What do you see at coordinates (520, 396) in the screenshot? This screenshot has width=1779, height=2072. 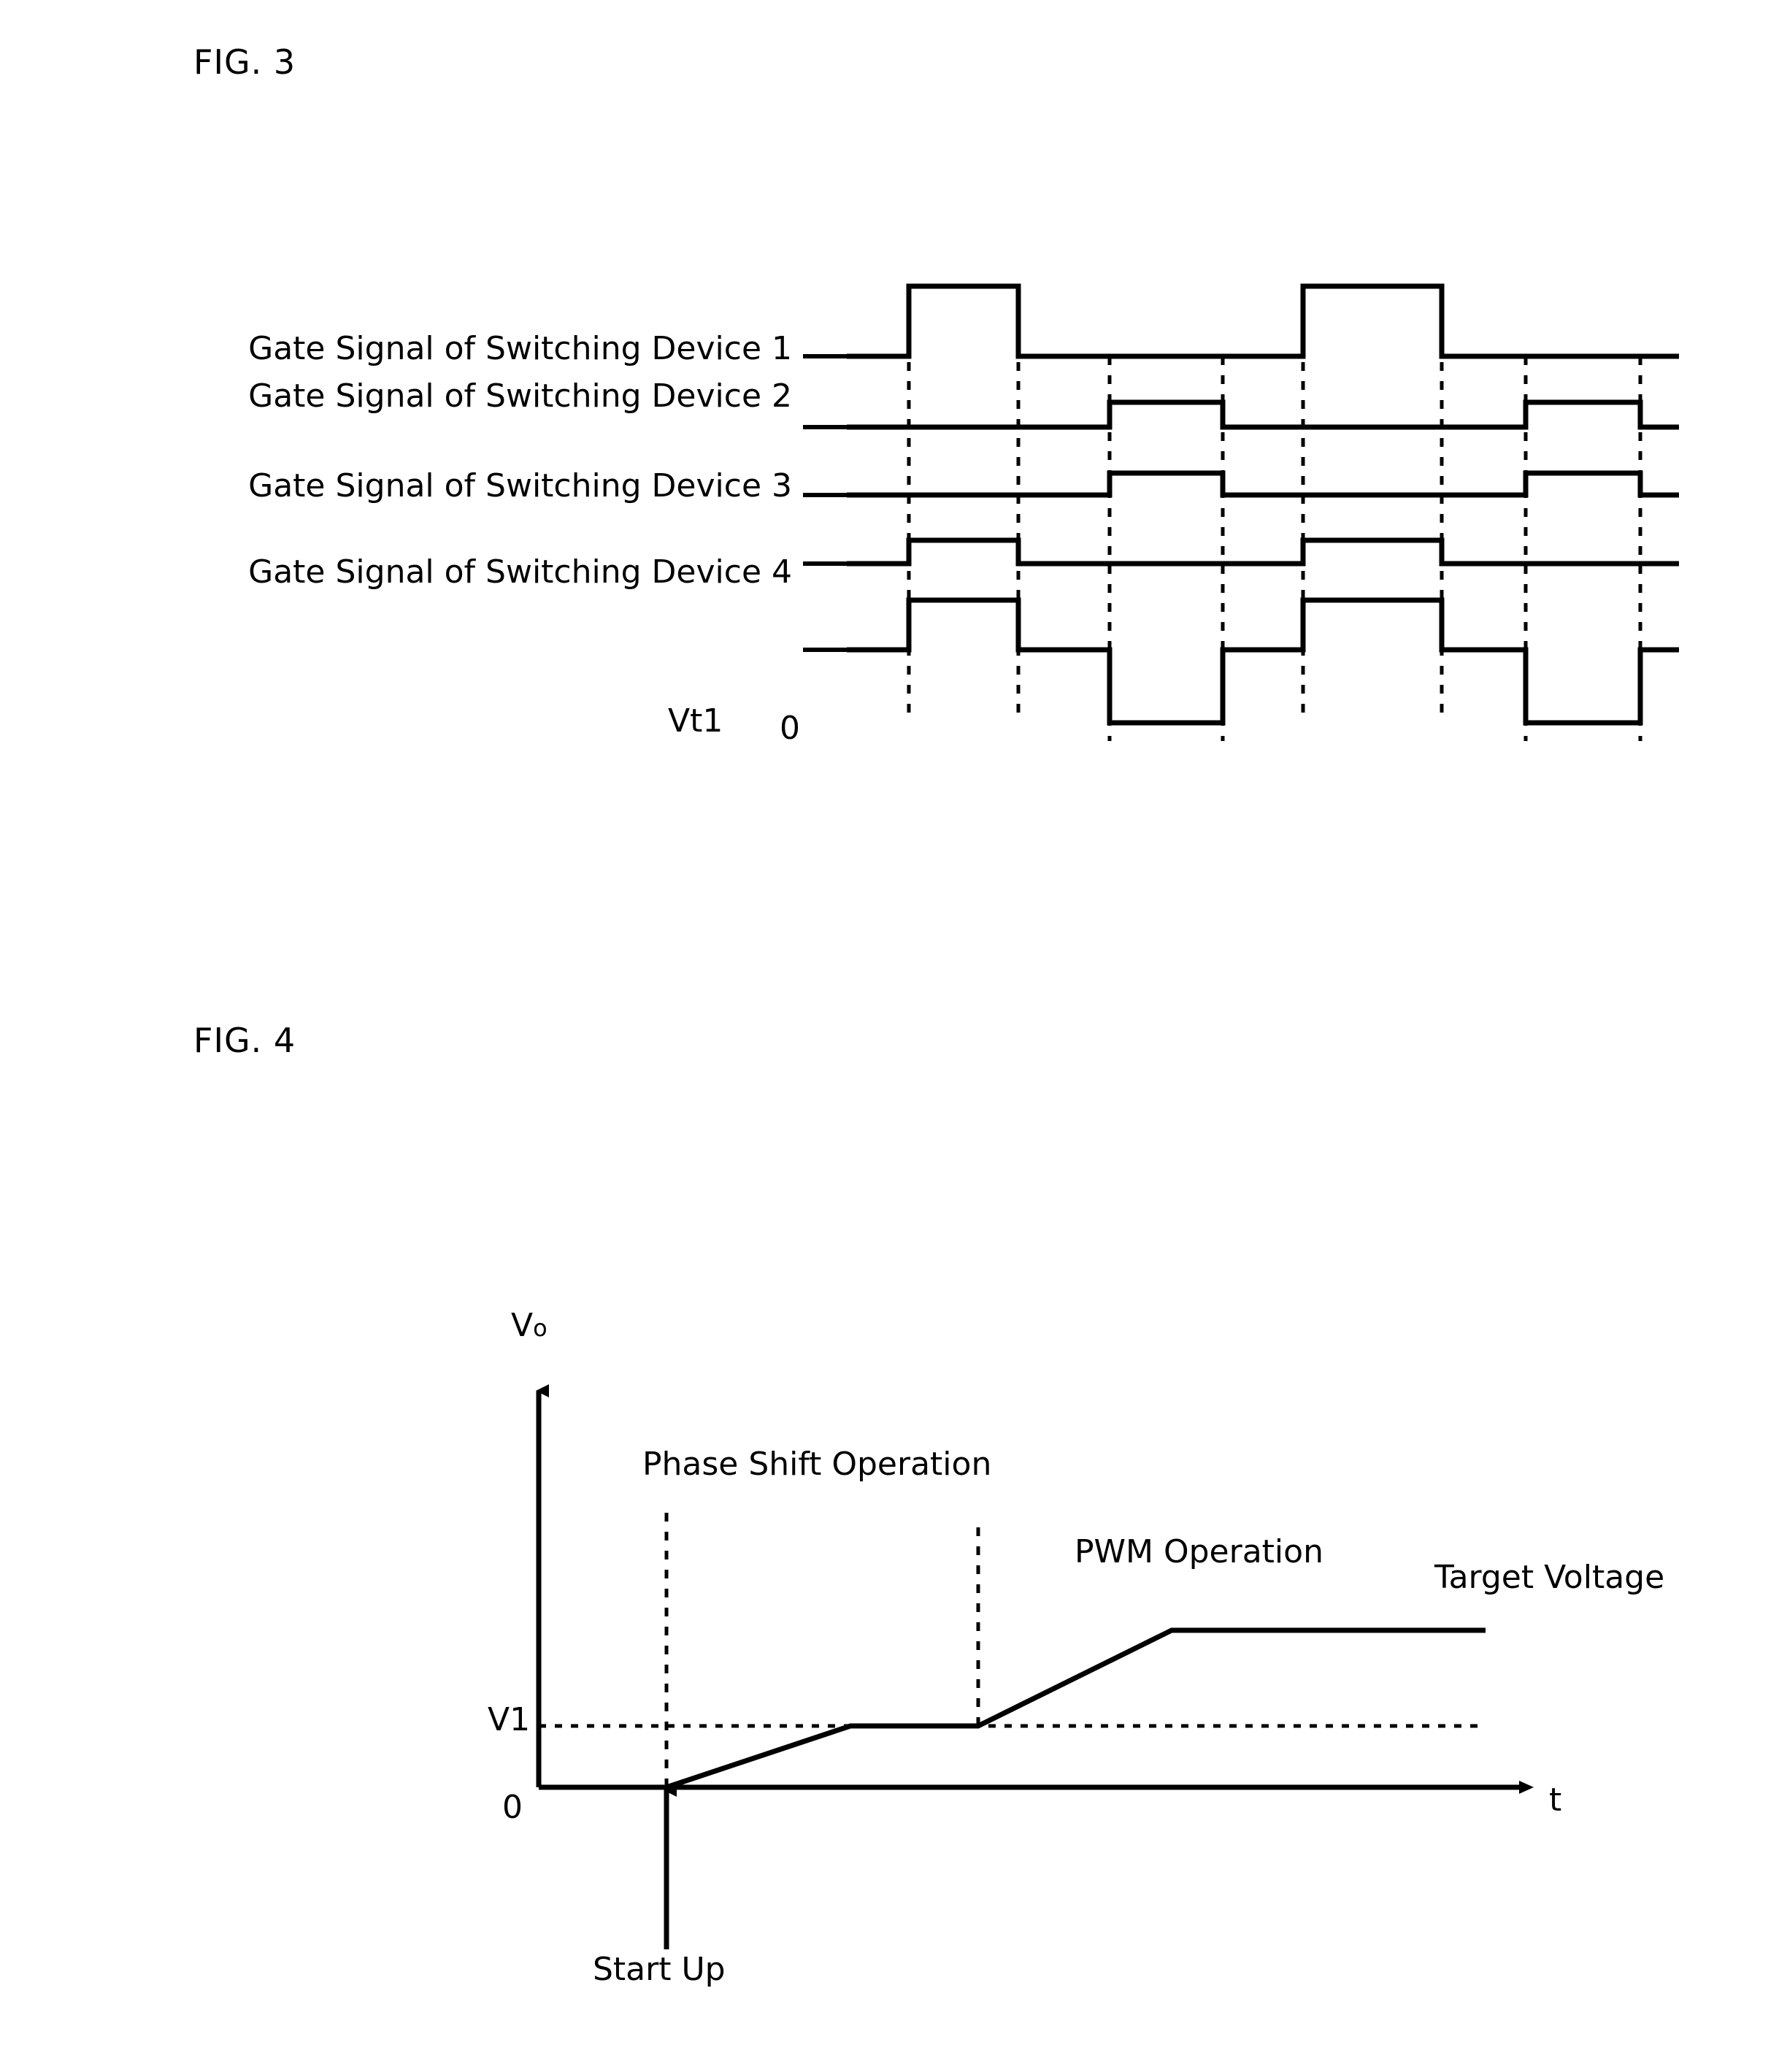 I see `signal-label-device-2: Gate Signal of Switching Device 2` at bounding box center [520, 396].